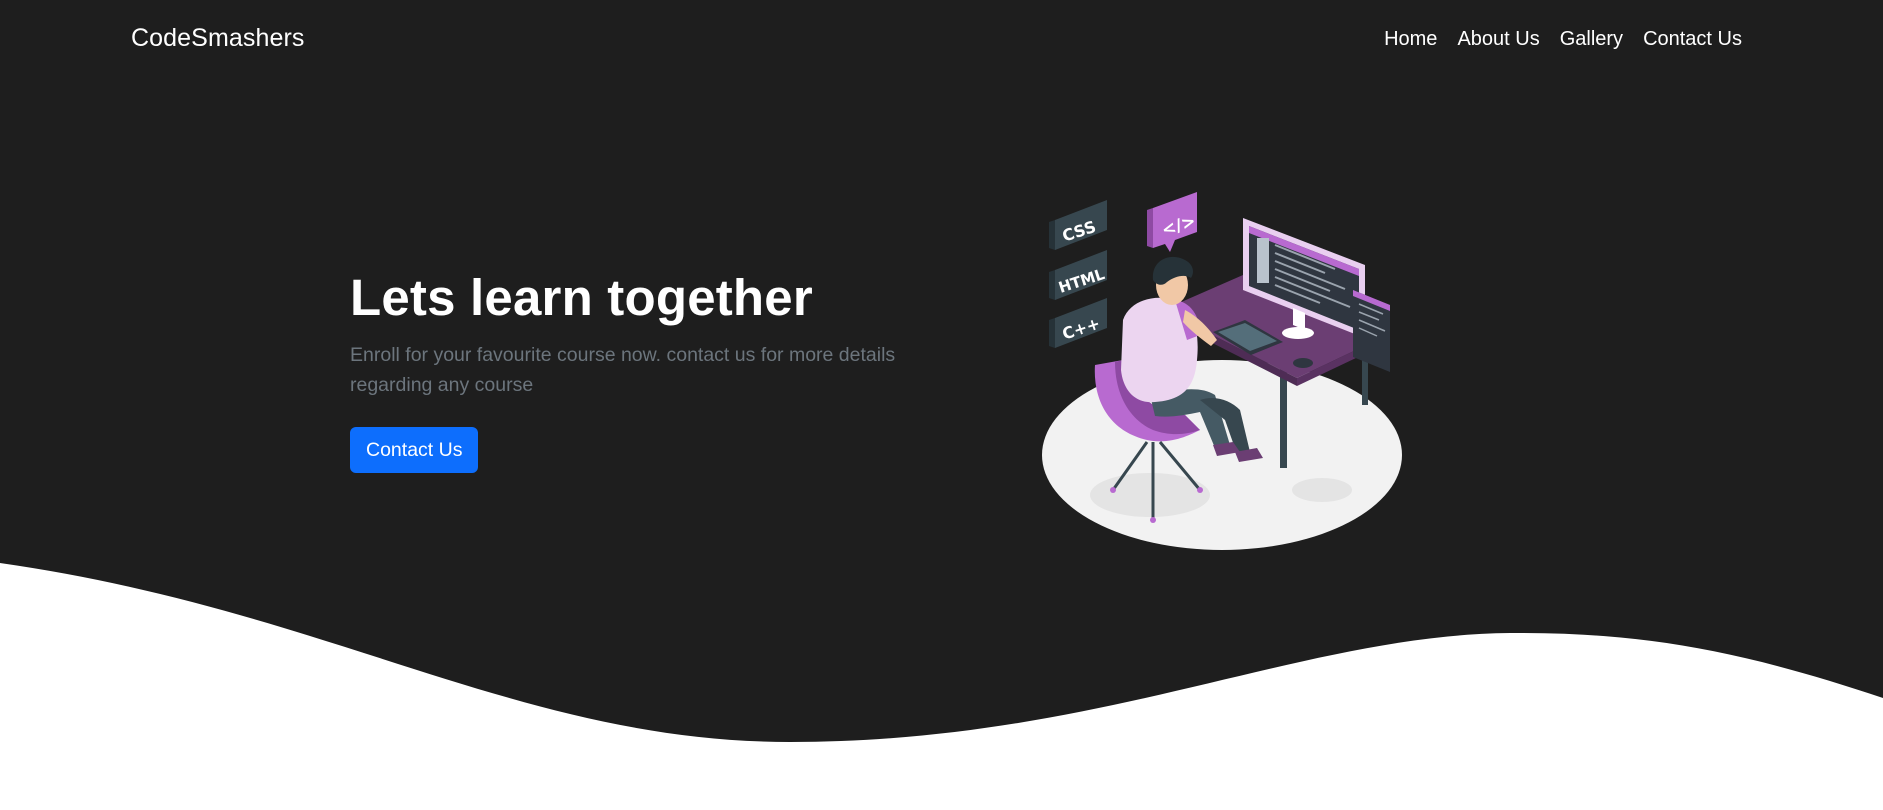  I want to click on code-tag-css: CSS, so click(1078, 225).